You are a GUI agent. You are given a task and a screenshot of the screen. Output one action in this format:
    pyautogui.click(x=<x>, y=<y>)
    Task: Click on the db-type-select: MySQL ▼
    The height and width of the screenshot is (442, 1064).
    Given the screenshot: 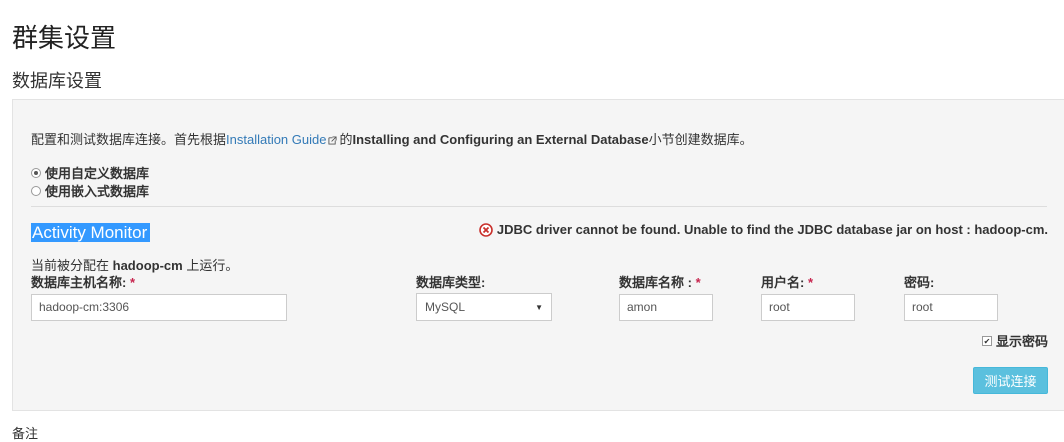 What is the action you would take?
    pyautogui.click(x=484, y=307)
    